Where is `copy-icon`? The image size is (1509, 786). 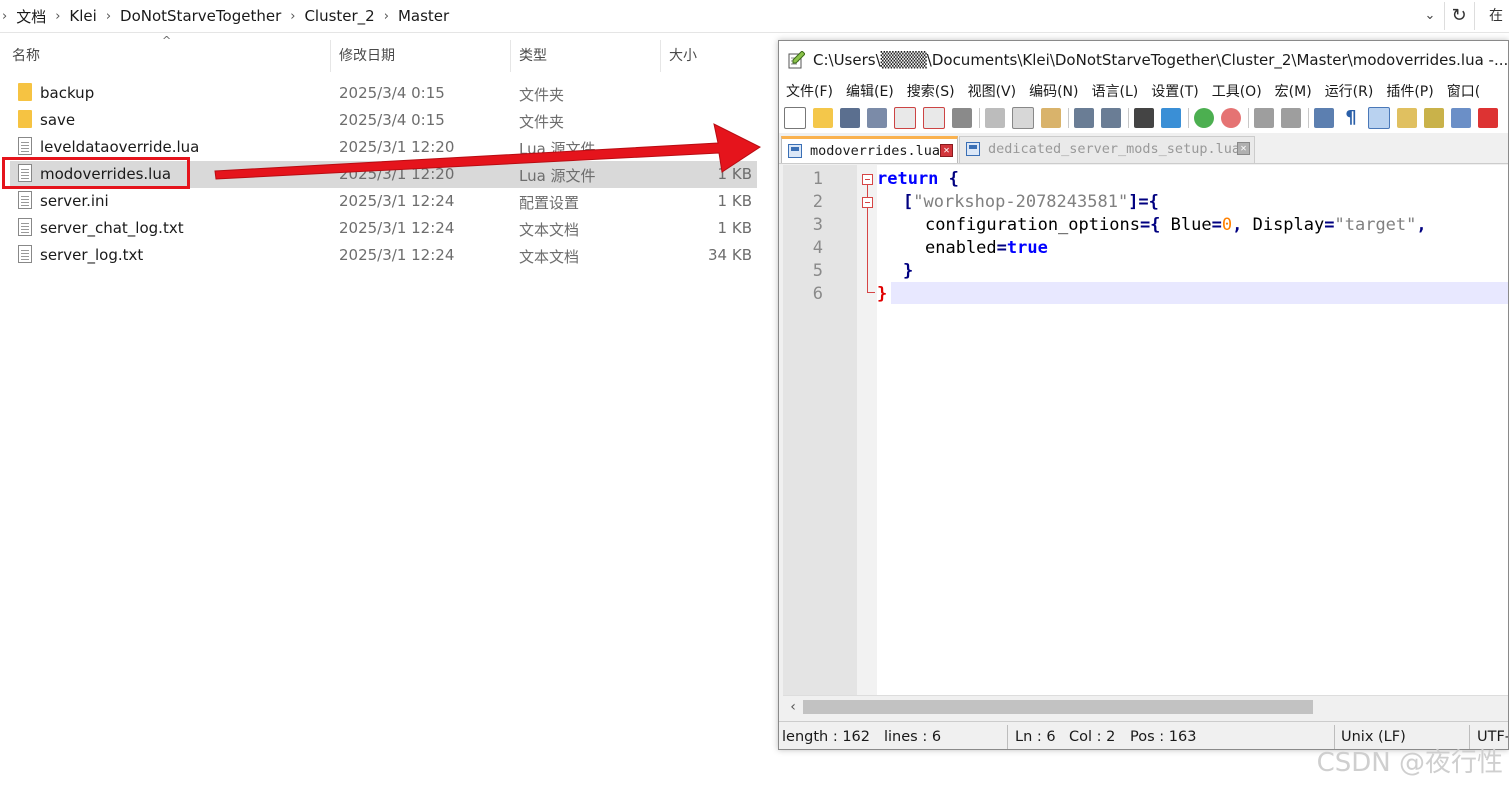 copy-icon is located at coordinates (1023, 118).